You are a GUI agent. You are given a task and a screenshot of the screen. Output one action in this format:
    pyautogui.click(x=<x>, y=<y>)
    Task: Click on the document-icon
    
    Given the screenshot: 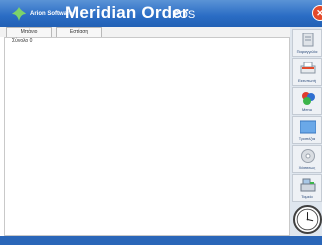 What is the action you would take?
    pyautogui.click(x=308, y=40)
    